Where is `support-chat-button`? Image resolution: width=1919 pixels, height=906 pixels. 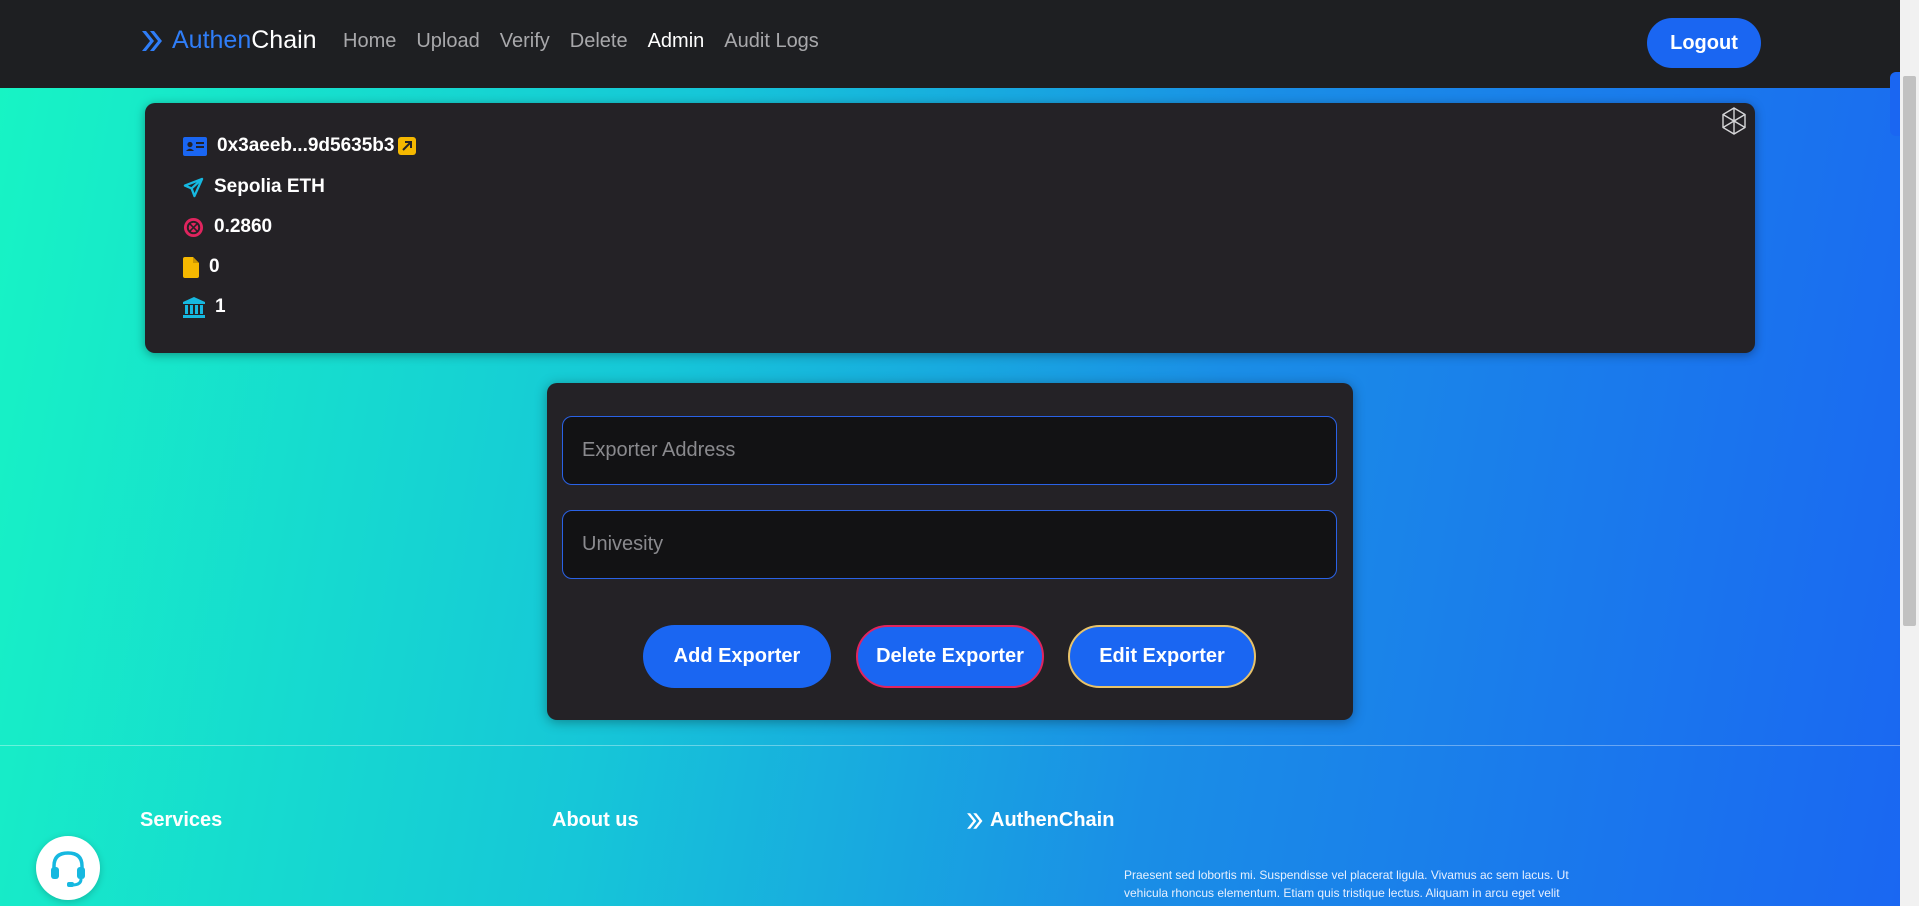
support-chat-button is located at coordinates (68, 868).